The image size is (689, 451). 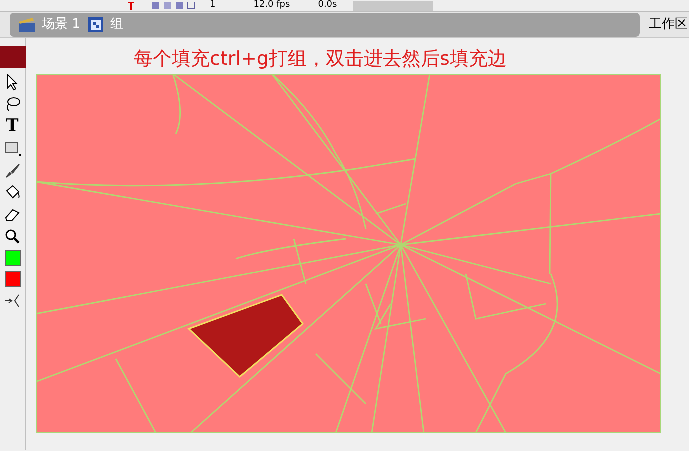 I want to click on clapperboard-icon, so click(x=27, y=24).